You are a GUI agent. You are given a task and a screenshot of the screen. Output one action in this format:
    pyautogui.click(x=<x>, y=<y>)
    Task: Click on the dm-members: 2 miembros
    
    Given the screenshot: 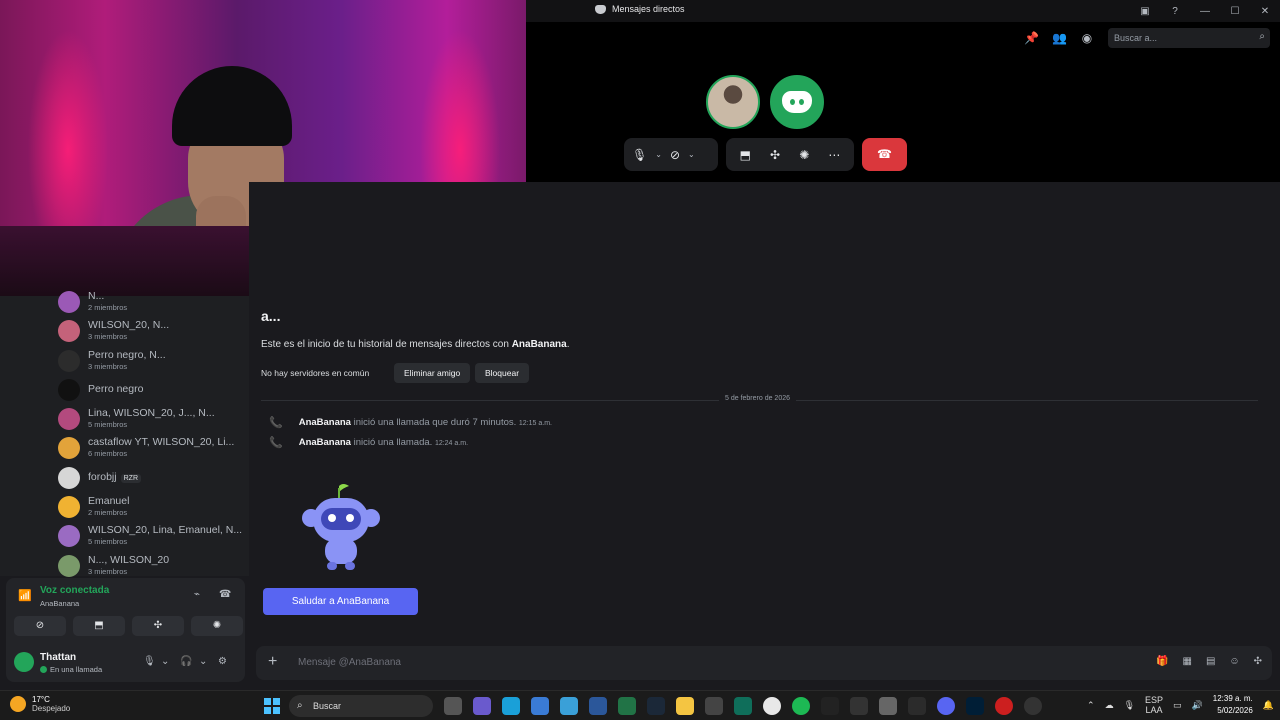 What is the action you would take?
    pyautogui.click(x=108, y=307)
    